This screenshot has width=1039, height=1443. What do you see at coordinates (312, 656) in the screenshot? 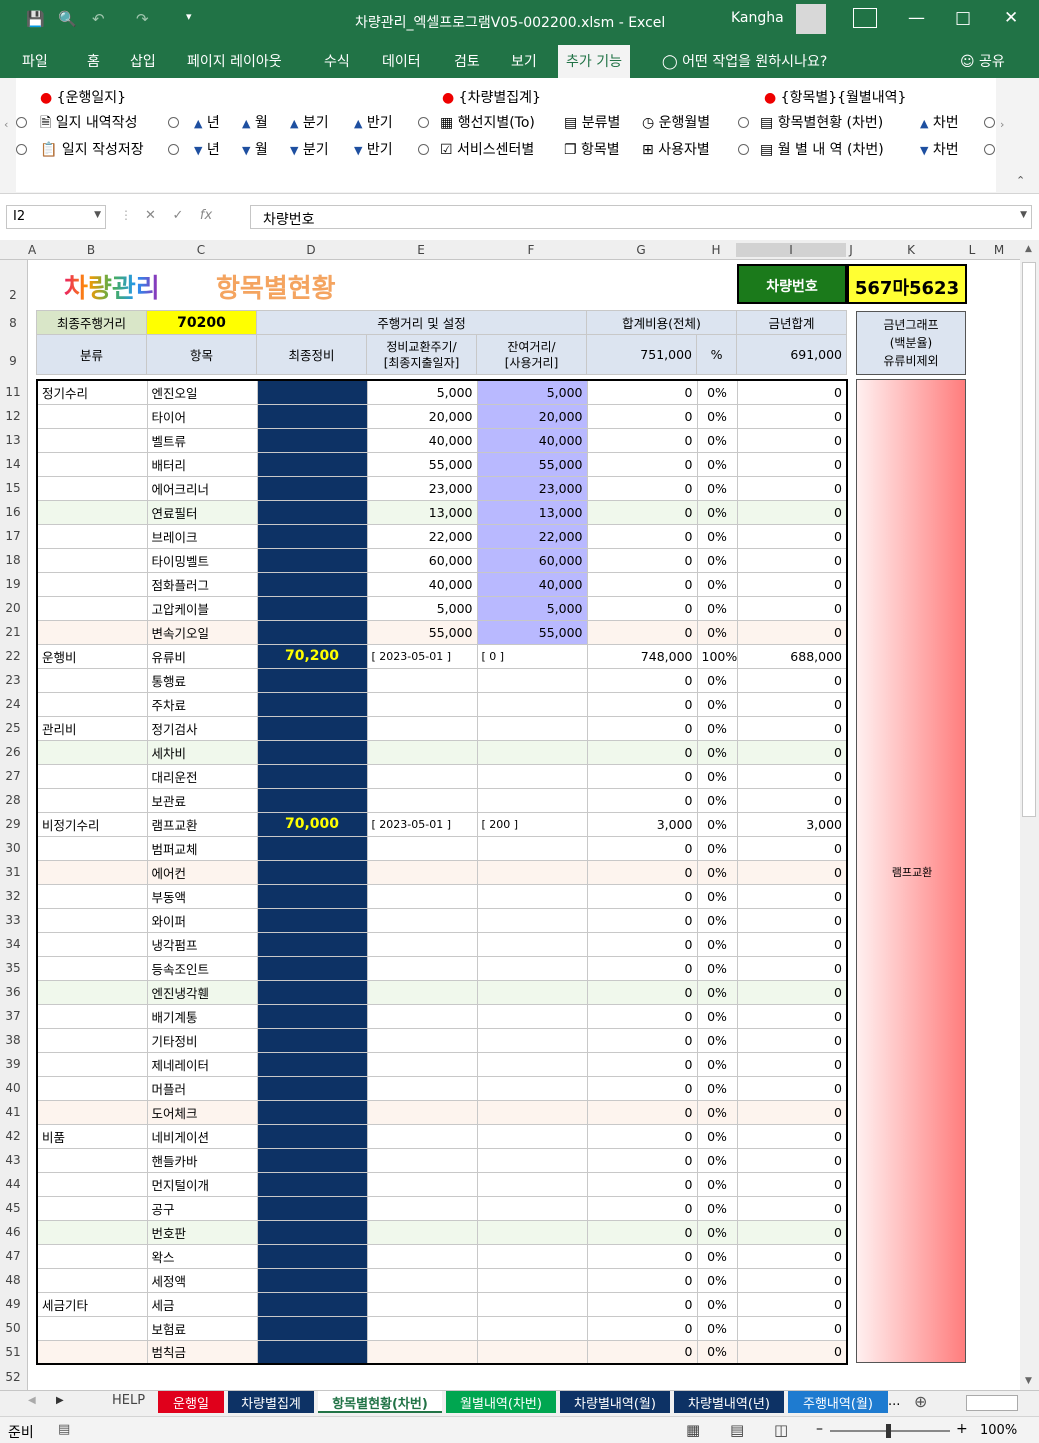
I see `last-service-cell: 70,200` at bounding box center [312, 656].